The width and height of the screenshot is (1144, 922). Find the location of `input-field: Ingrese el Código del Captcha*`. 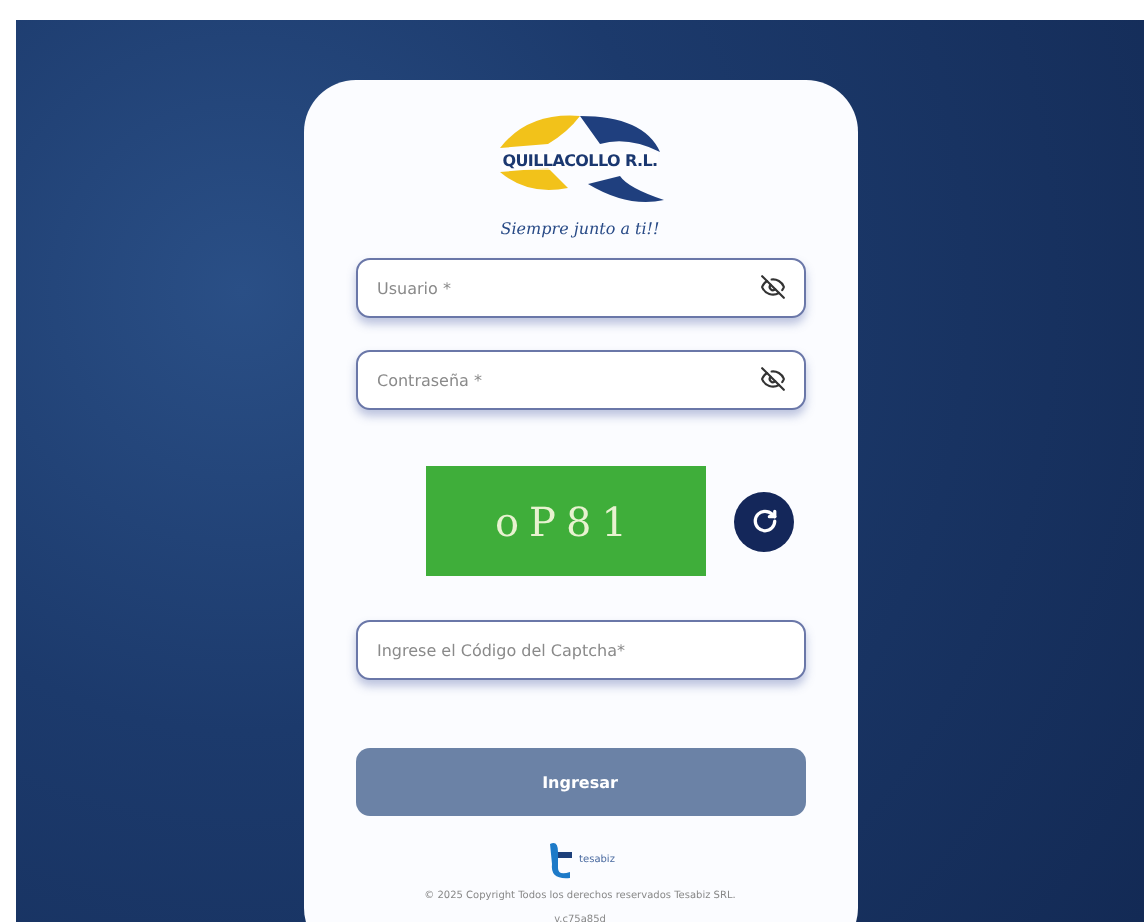

input-field: Ingrese el Código del Captcha* is located at coordinates (580, 650).